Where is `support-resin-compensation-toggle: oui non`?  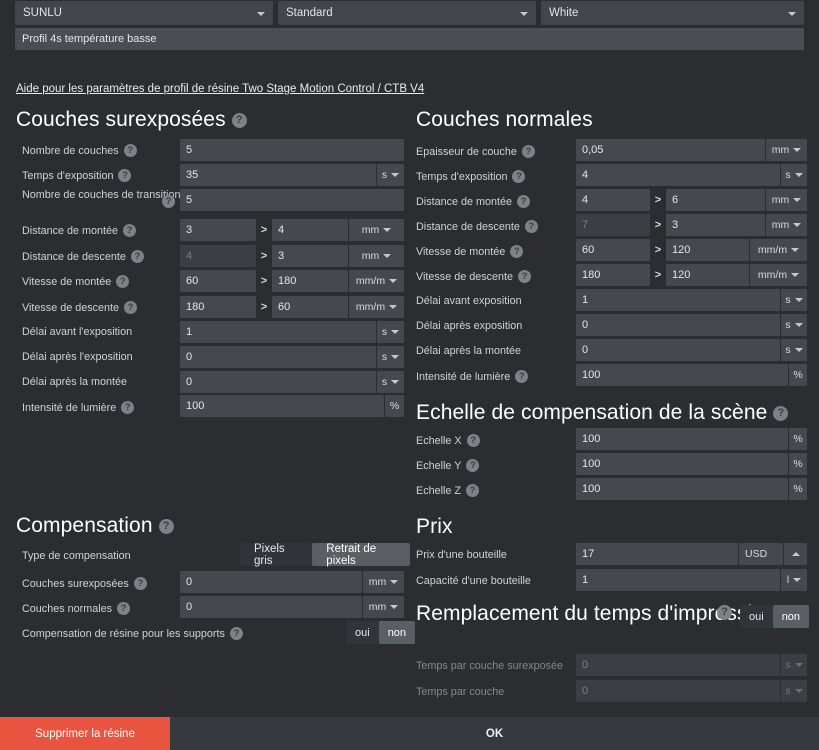 support-resin-compensation-toggle: oui non is located at coordinates (381, 632).